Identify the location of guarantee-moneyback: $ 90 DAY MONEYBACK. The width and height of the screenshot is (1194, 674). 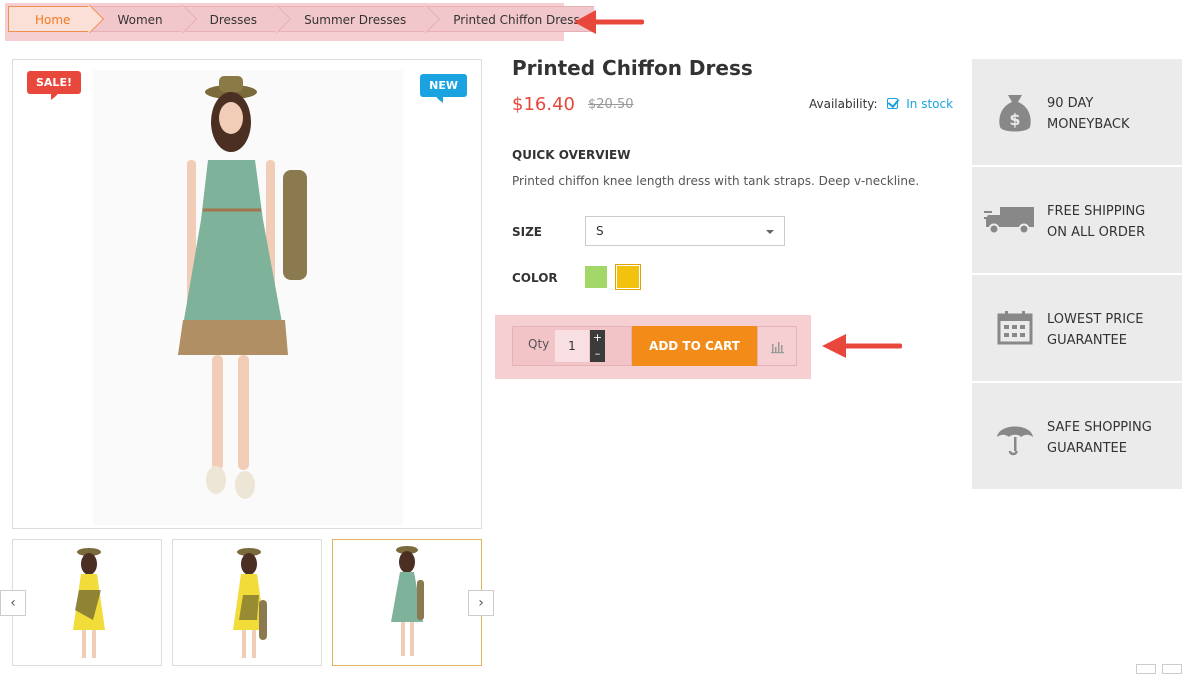
(1077, 112).